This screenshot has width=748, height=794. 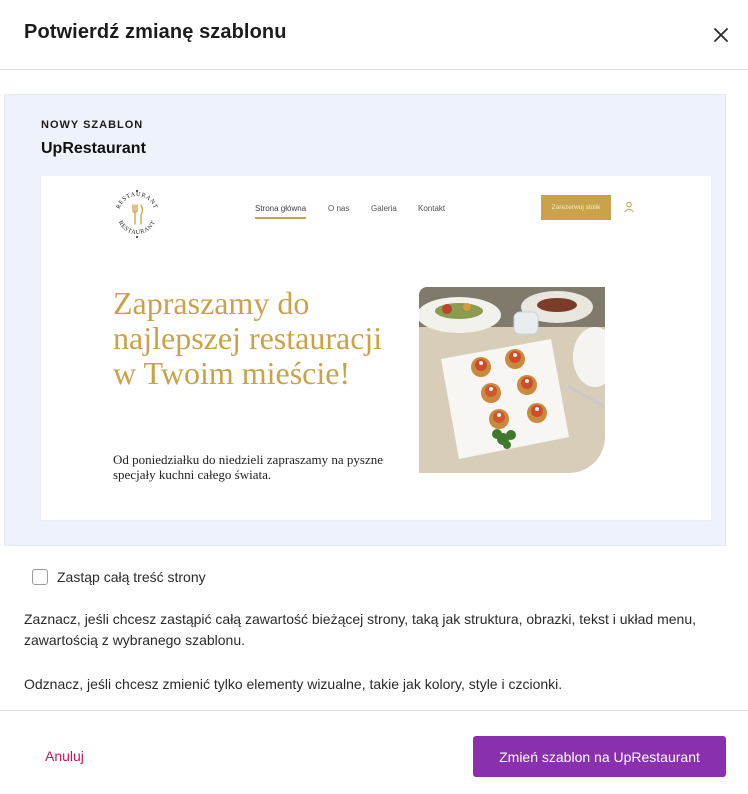 What do you see at coordinates (155, 32) in the screenshot?
I see `dialog-title: Potwierdź zmianę szablonu` at bounding box center [155, 32].